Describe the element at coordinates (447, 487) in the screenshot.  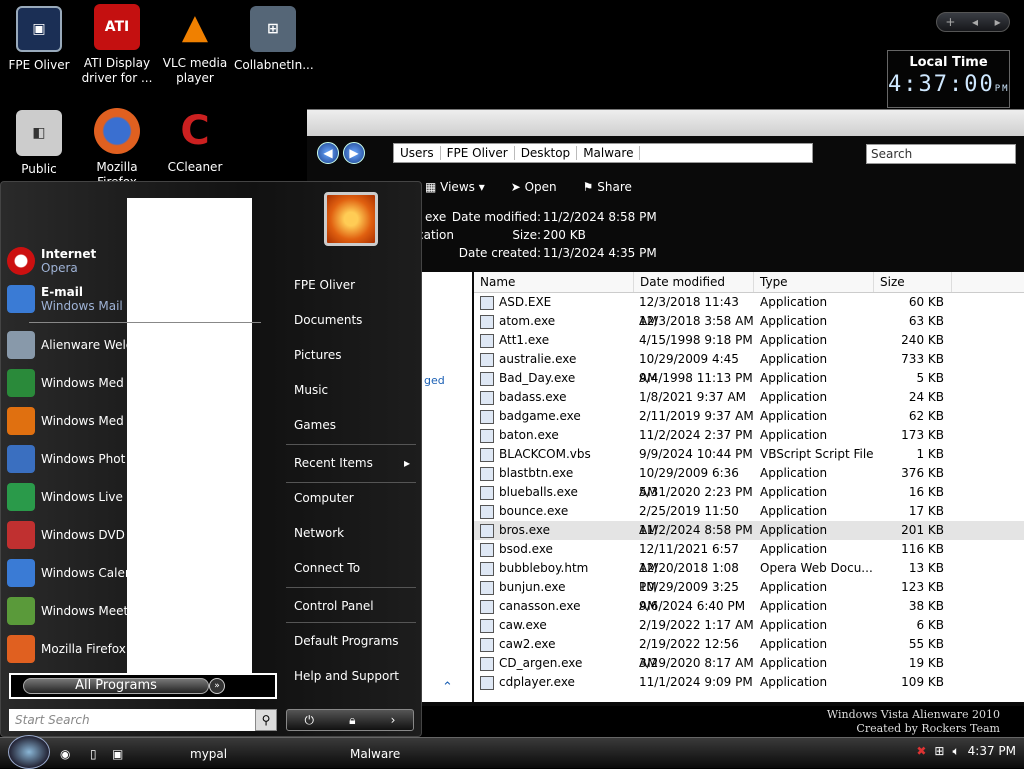
I see `navigation-pane: ged ⌃` at that location.